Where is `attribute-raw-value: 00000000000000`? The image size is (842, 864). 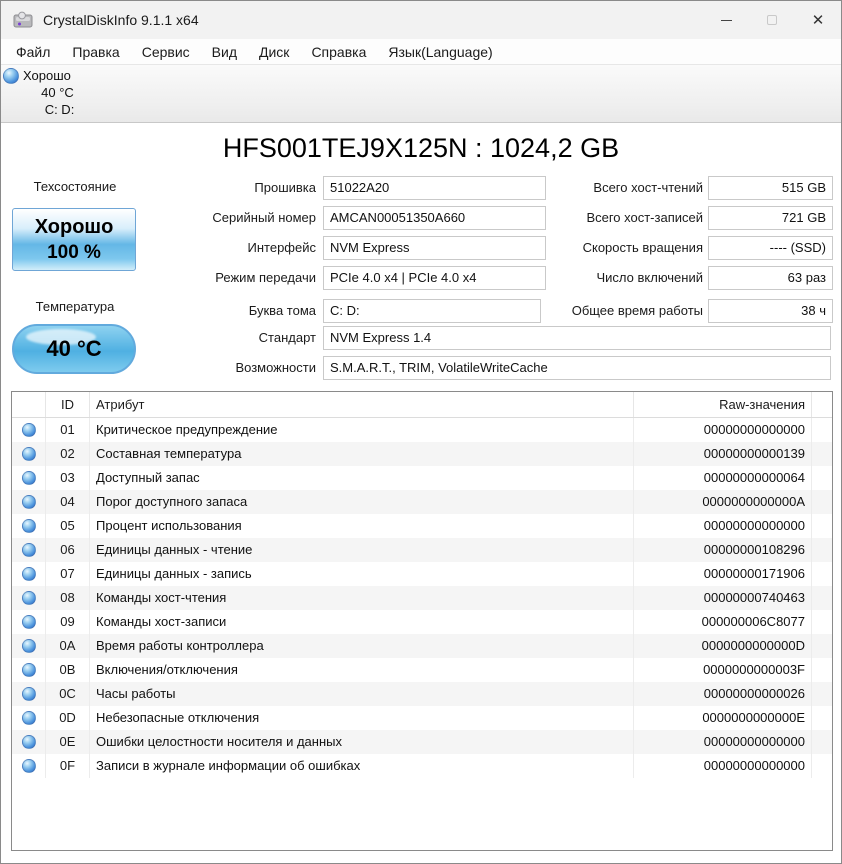
attribute-raw-value: 00000000000000 is located at coordinates (723, 766).